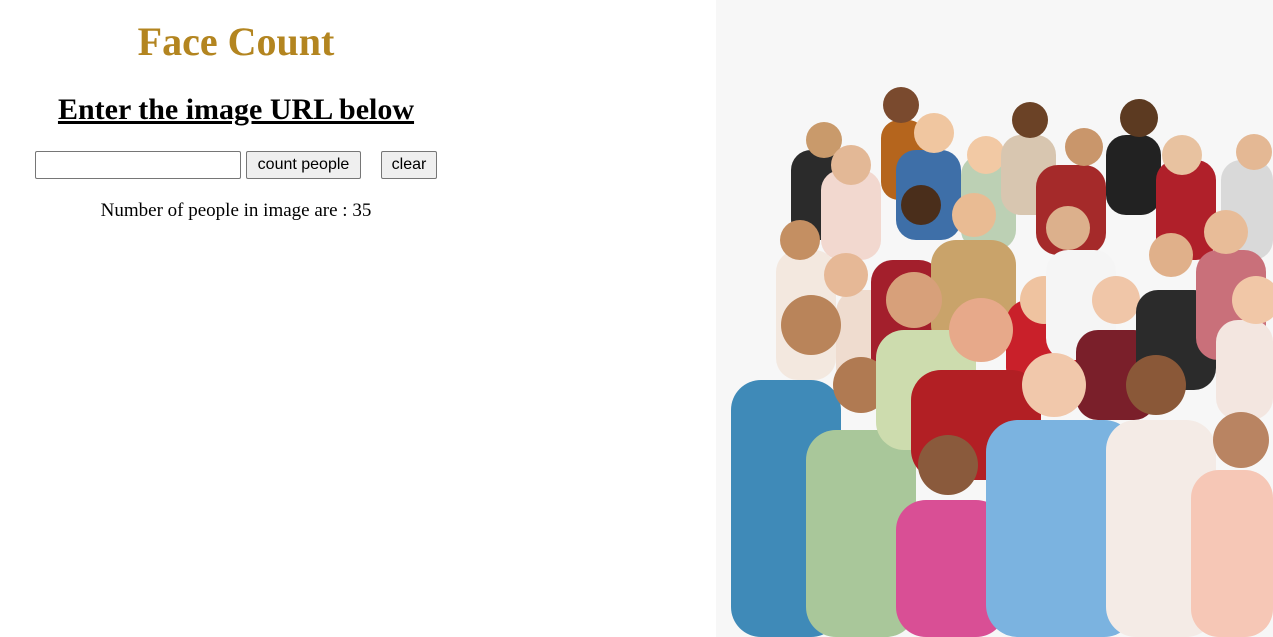 This screenshot has height=637, width=1273. What do you see at coordinates (236, 210) in the screenshot?
I see `result-text: Number of people in image are : 35` at bounding box center [236, 210].